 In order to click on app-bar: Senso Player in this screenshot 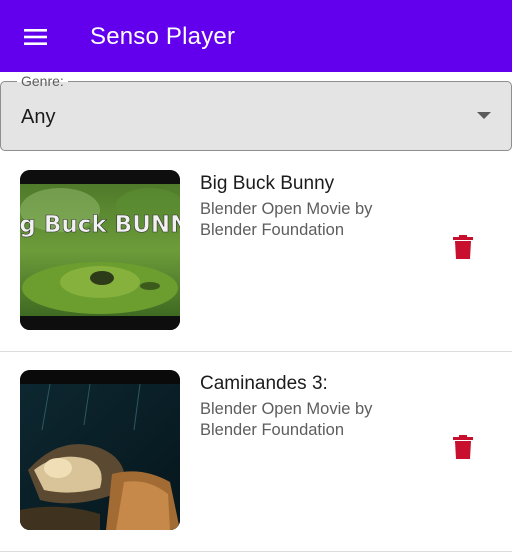, I will do `click(256, 36)`.